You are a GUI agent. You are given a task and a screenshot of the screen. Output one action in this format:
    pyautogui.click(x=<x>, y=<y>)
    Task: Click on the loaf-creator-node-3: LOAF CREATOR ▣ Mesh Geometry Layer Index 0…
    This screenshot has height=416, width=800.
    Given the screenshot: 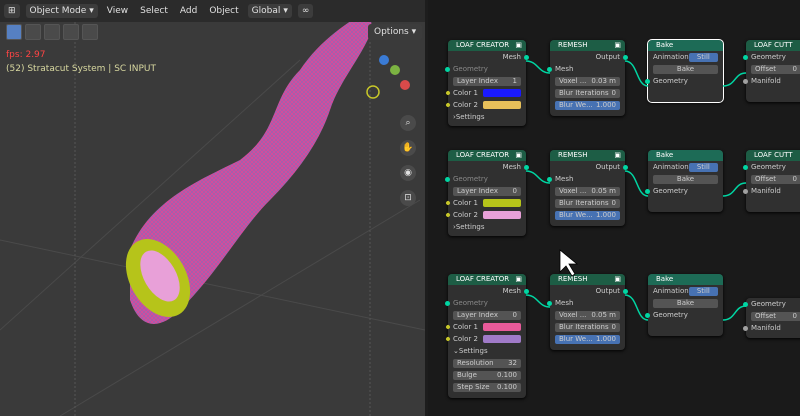 What is the action you would take?
    pyautogui.click(x=487, y=336)
    